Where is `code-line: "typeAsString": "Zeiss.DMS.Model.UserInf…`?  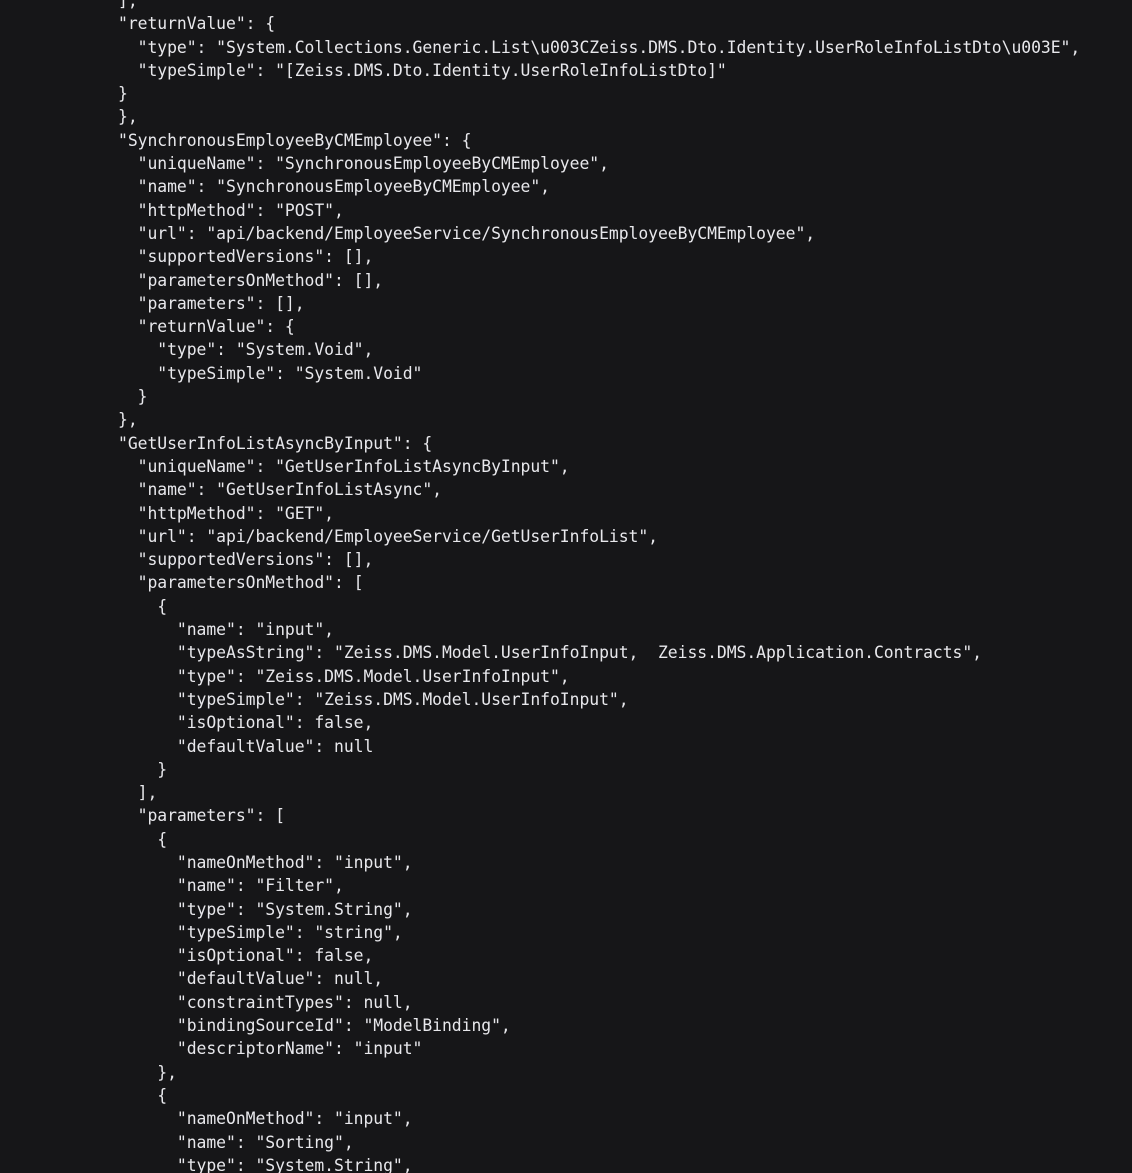 code-line: "typeAsString": "Zeiss.DMS.Model.UserInf… is located at coordinates (550, 653).